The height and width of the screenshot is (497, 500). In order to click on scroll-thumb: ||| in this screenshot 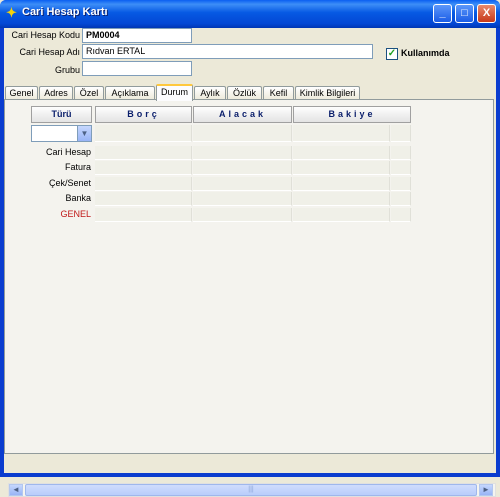, I will do `click(251, 490)`.